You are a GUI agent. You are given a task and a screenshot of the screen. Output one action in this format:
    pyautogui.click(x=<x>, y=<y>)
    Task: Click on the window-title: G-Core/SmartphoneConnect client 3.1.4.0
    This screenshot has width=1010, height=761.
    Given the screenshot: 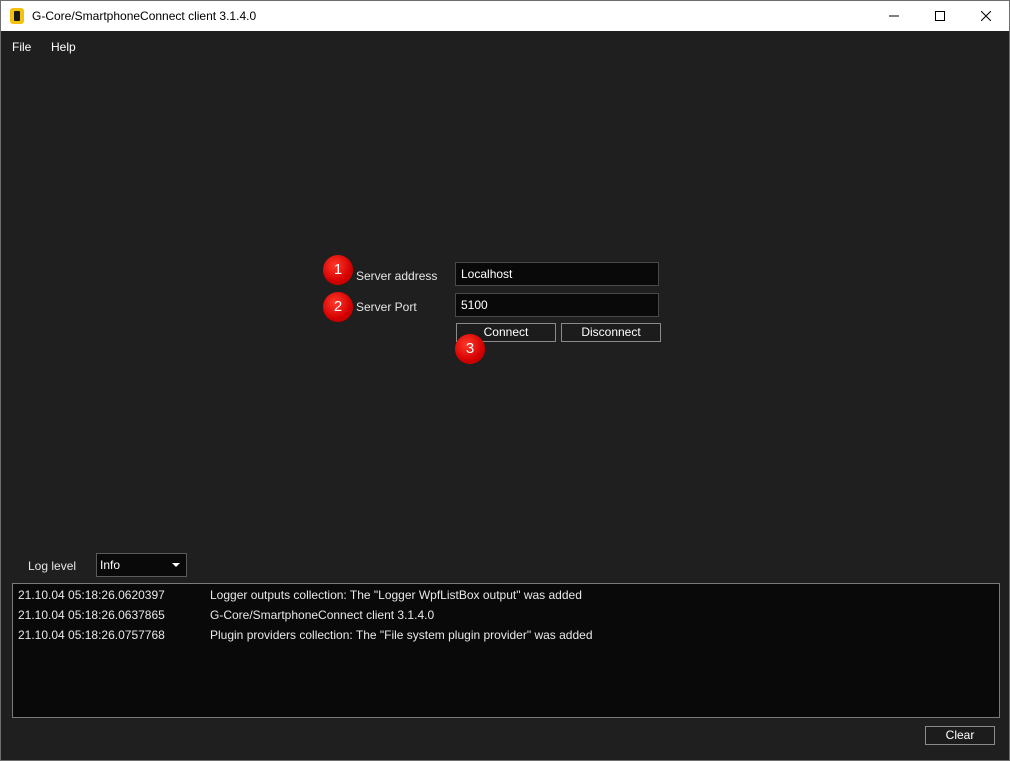 What is the action you would take?
    pyautogui.click(x=144, y=16)
    